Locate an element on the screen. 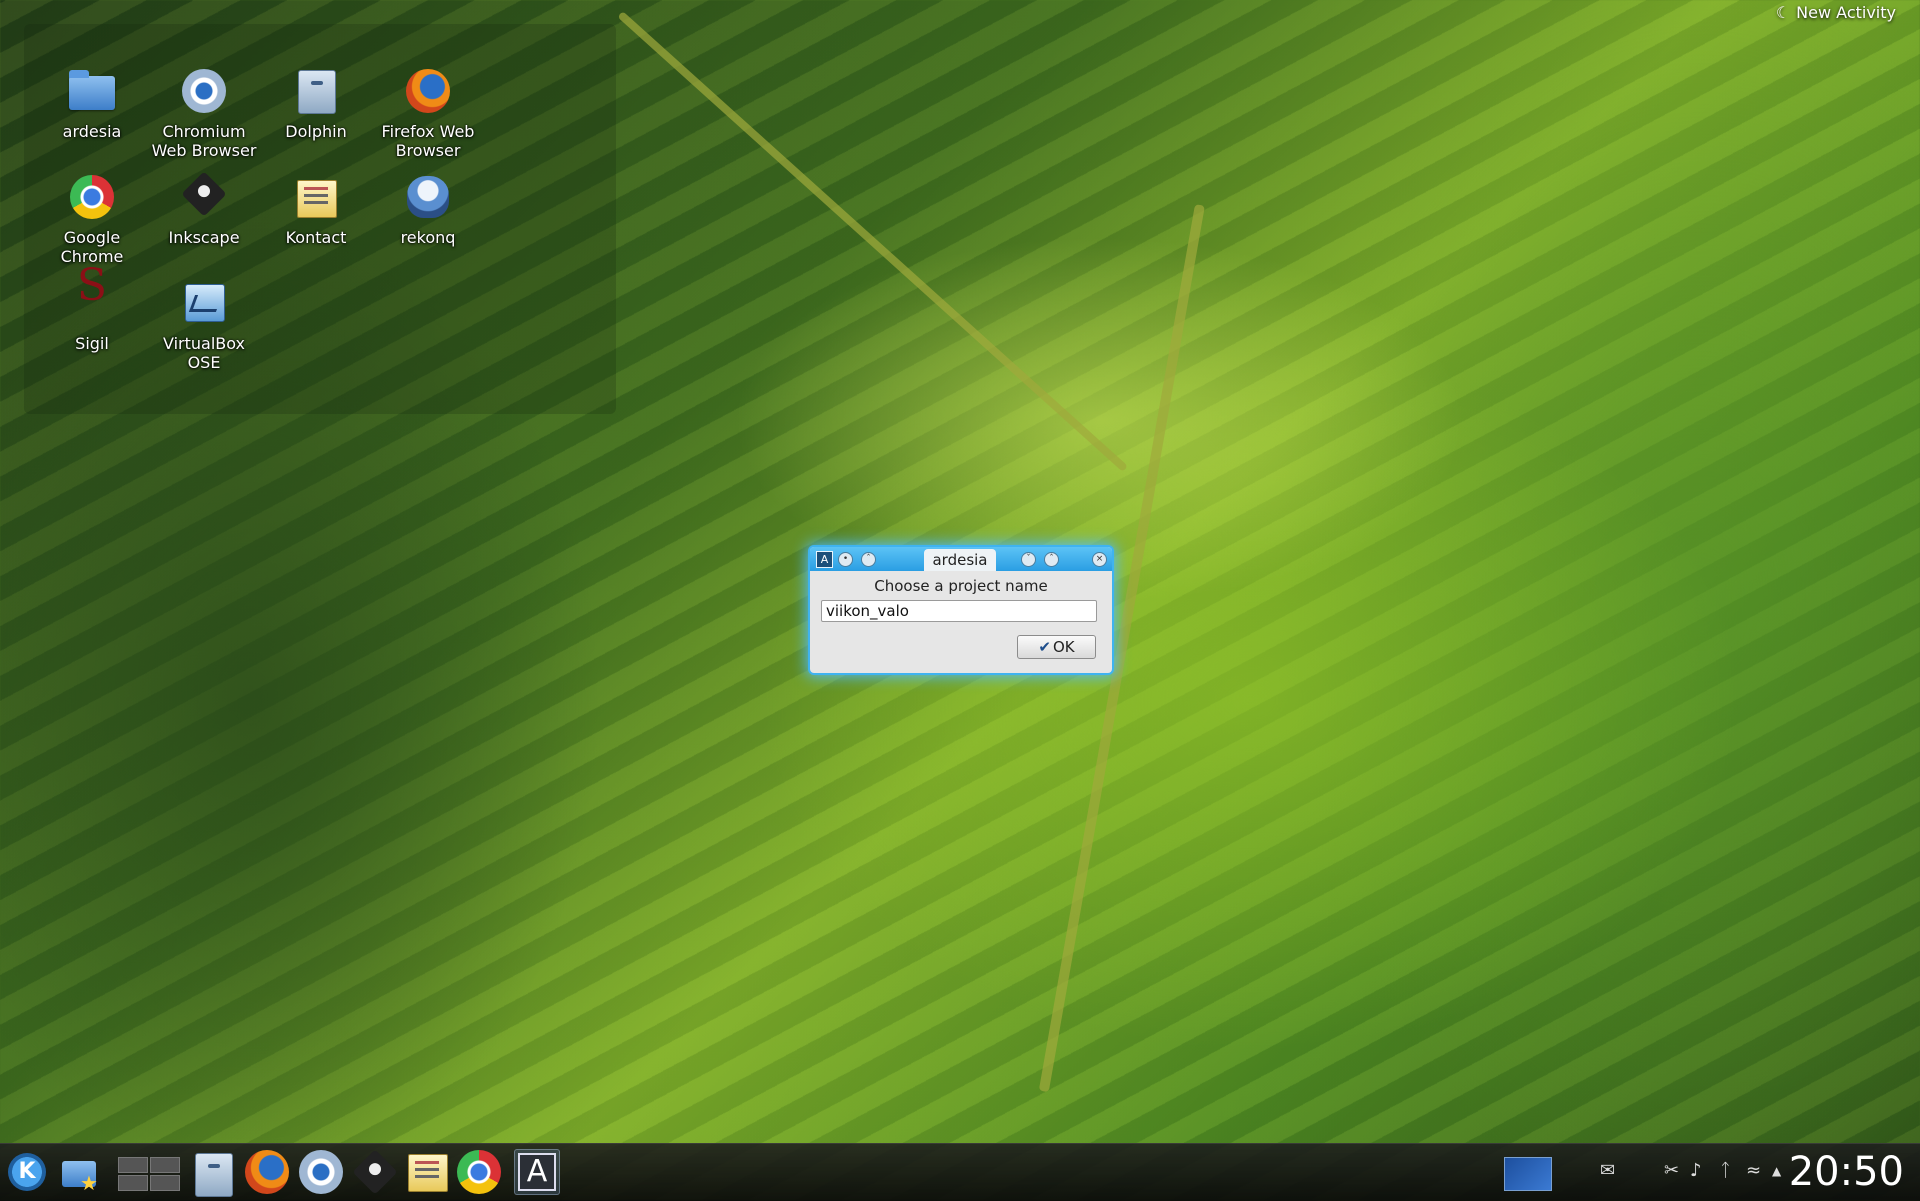  dialog-prompt: Choose a project name is located at coordinates (961, 586).